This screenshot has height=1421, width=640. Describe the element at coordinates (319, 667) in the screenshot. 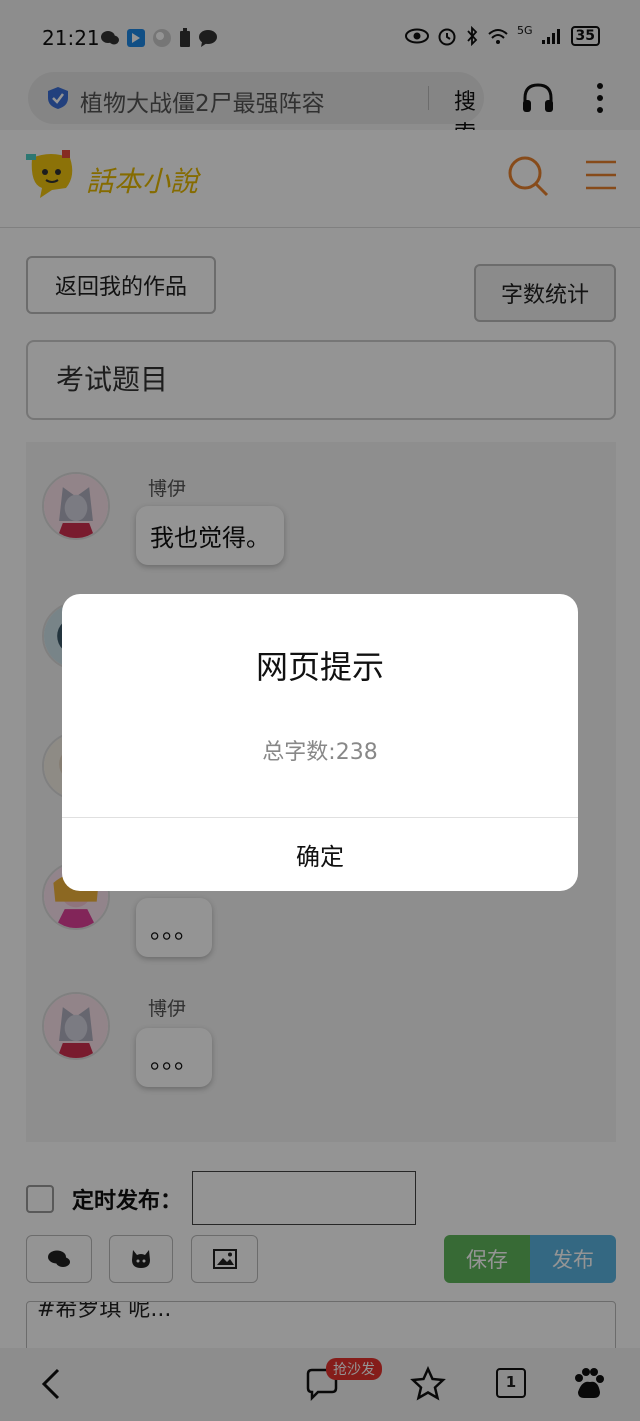

I see `dialog-title: 网页提示` at that location.